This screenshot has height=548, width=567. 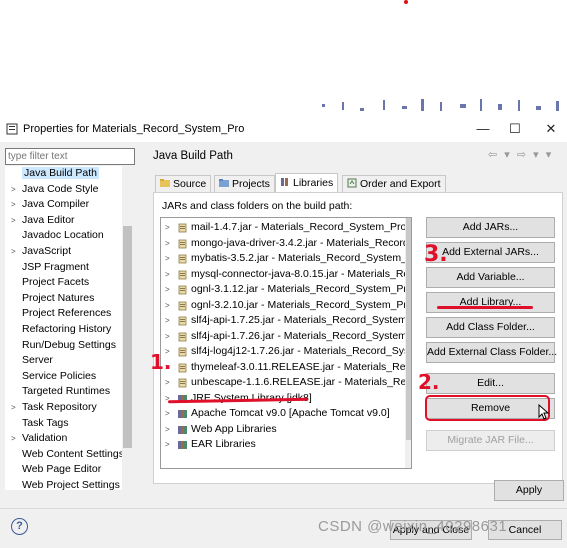 I want to click on nav-item-java-compiler: > Java Compiler, so click(x=69, y=205).